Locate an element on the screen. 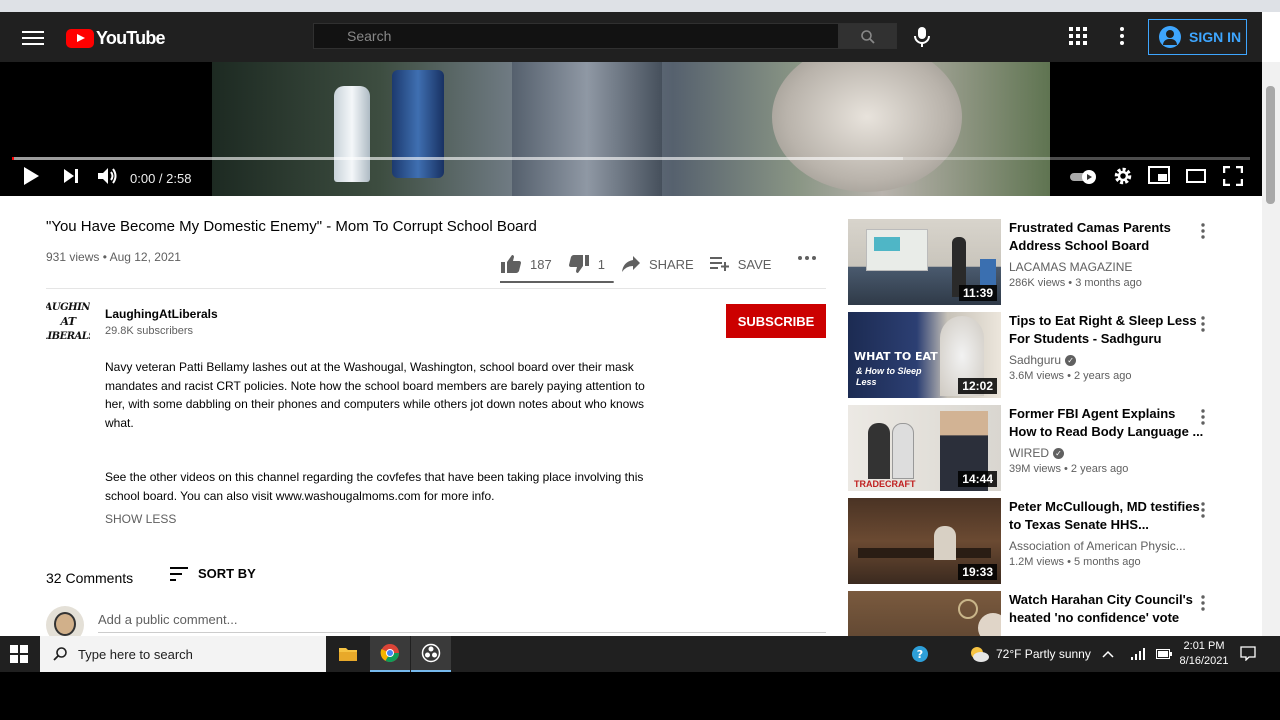  fullscreen-icon is located at coordinates (1233, 178).